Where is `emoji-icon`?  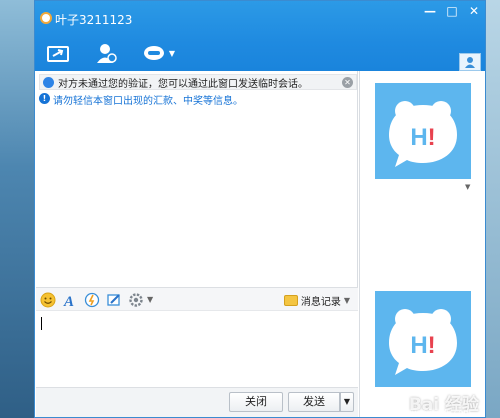 emoji-icon is located at coordinates (48, 300).